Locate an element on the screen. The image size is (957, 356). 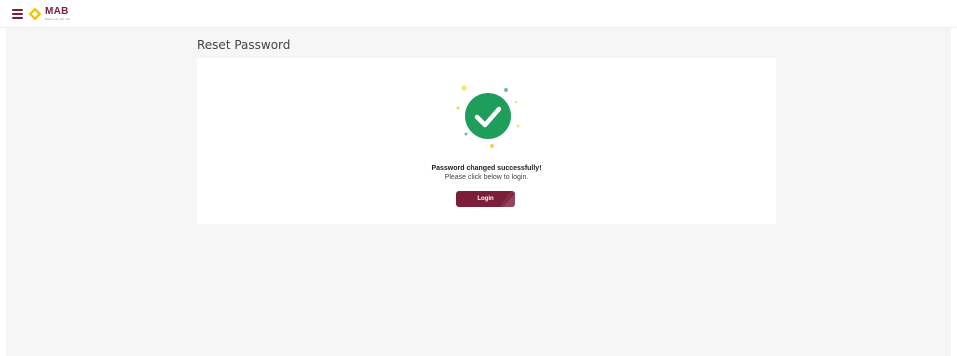
top-bar: MAB Bank only with You is located at coordinates (478, 14).